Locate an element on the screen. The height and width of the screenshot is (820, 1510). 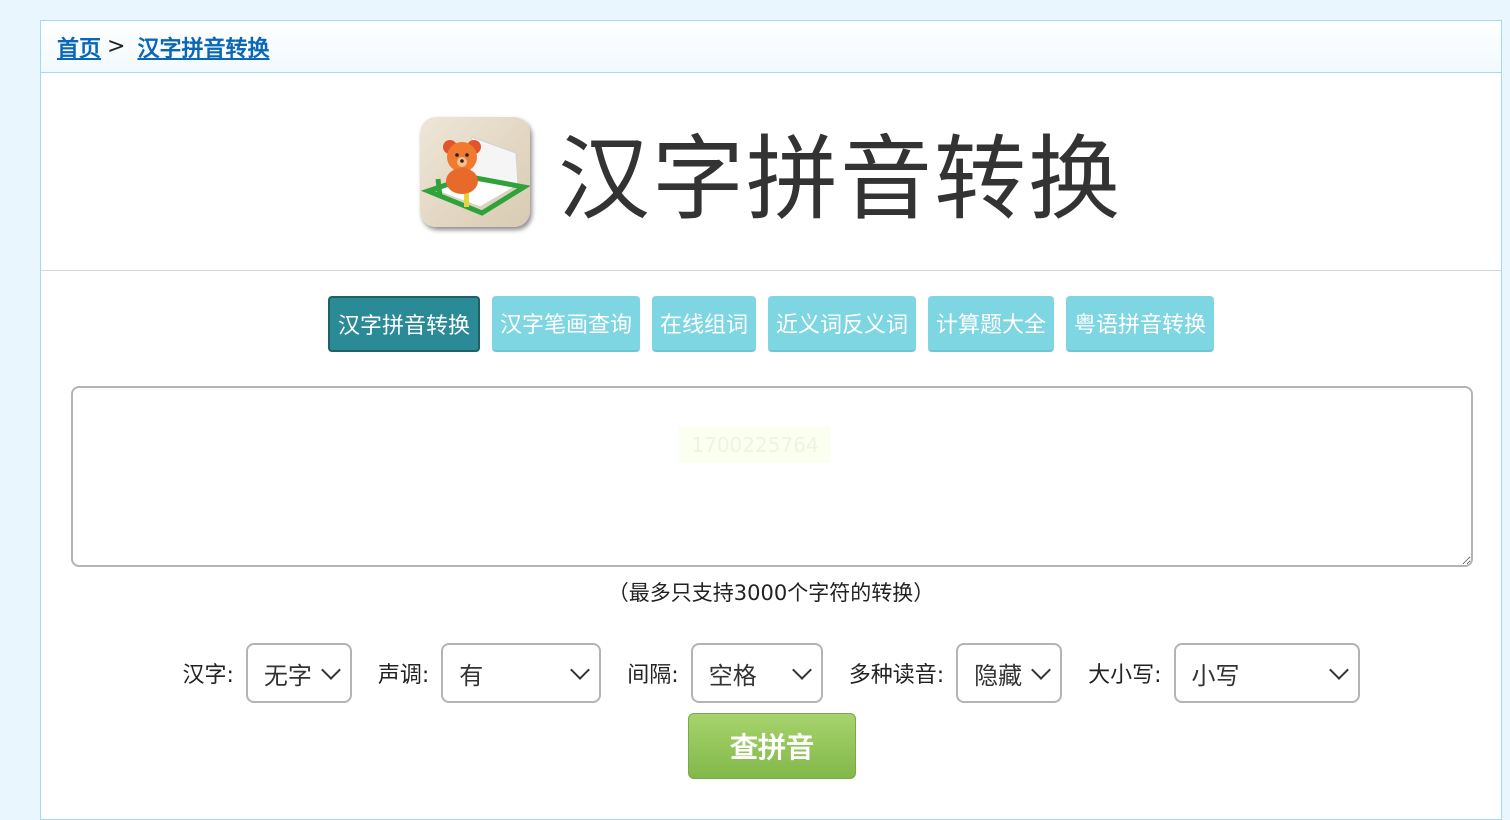
case-label: 大小写: is located at coordinates (1125, 675).